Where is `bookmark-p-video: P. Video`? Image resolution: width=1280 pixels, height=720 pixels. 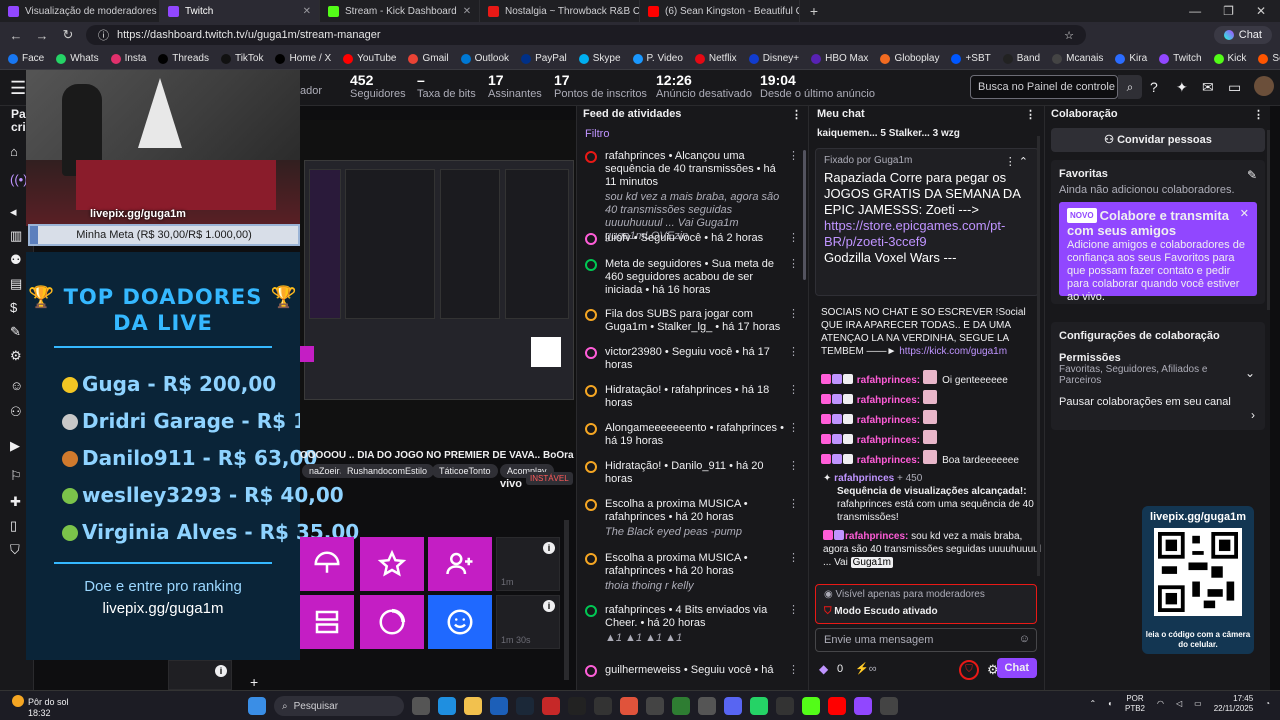 bookmark-p-video: P. Video is located at coordinates (657, 58).